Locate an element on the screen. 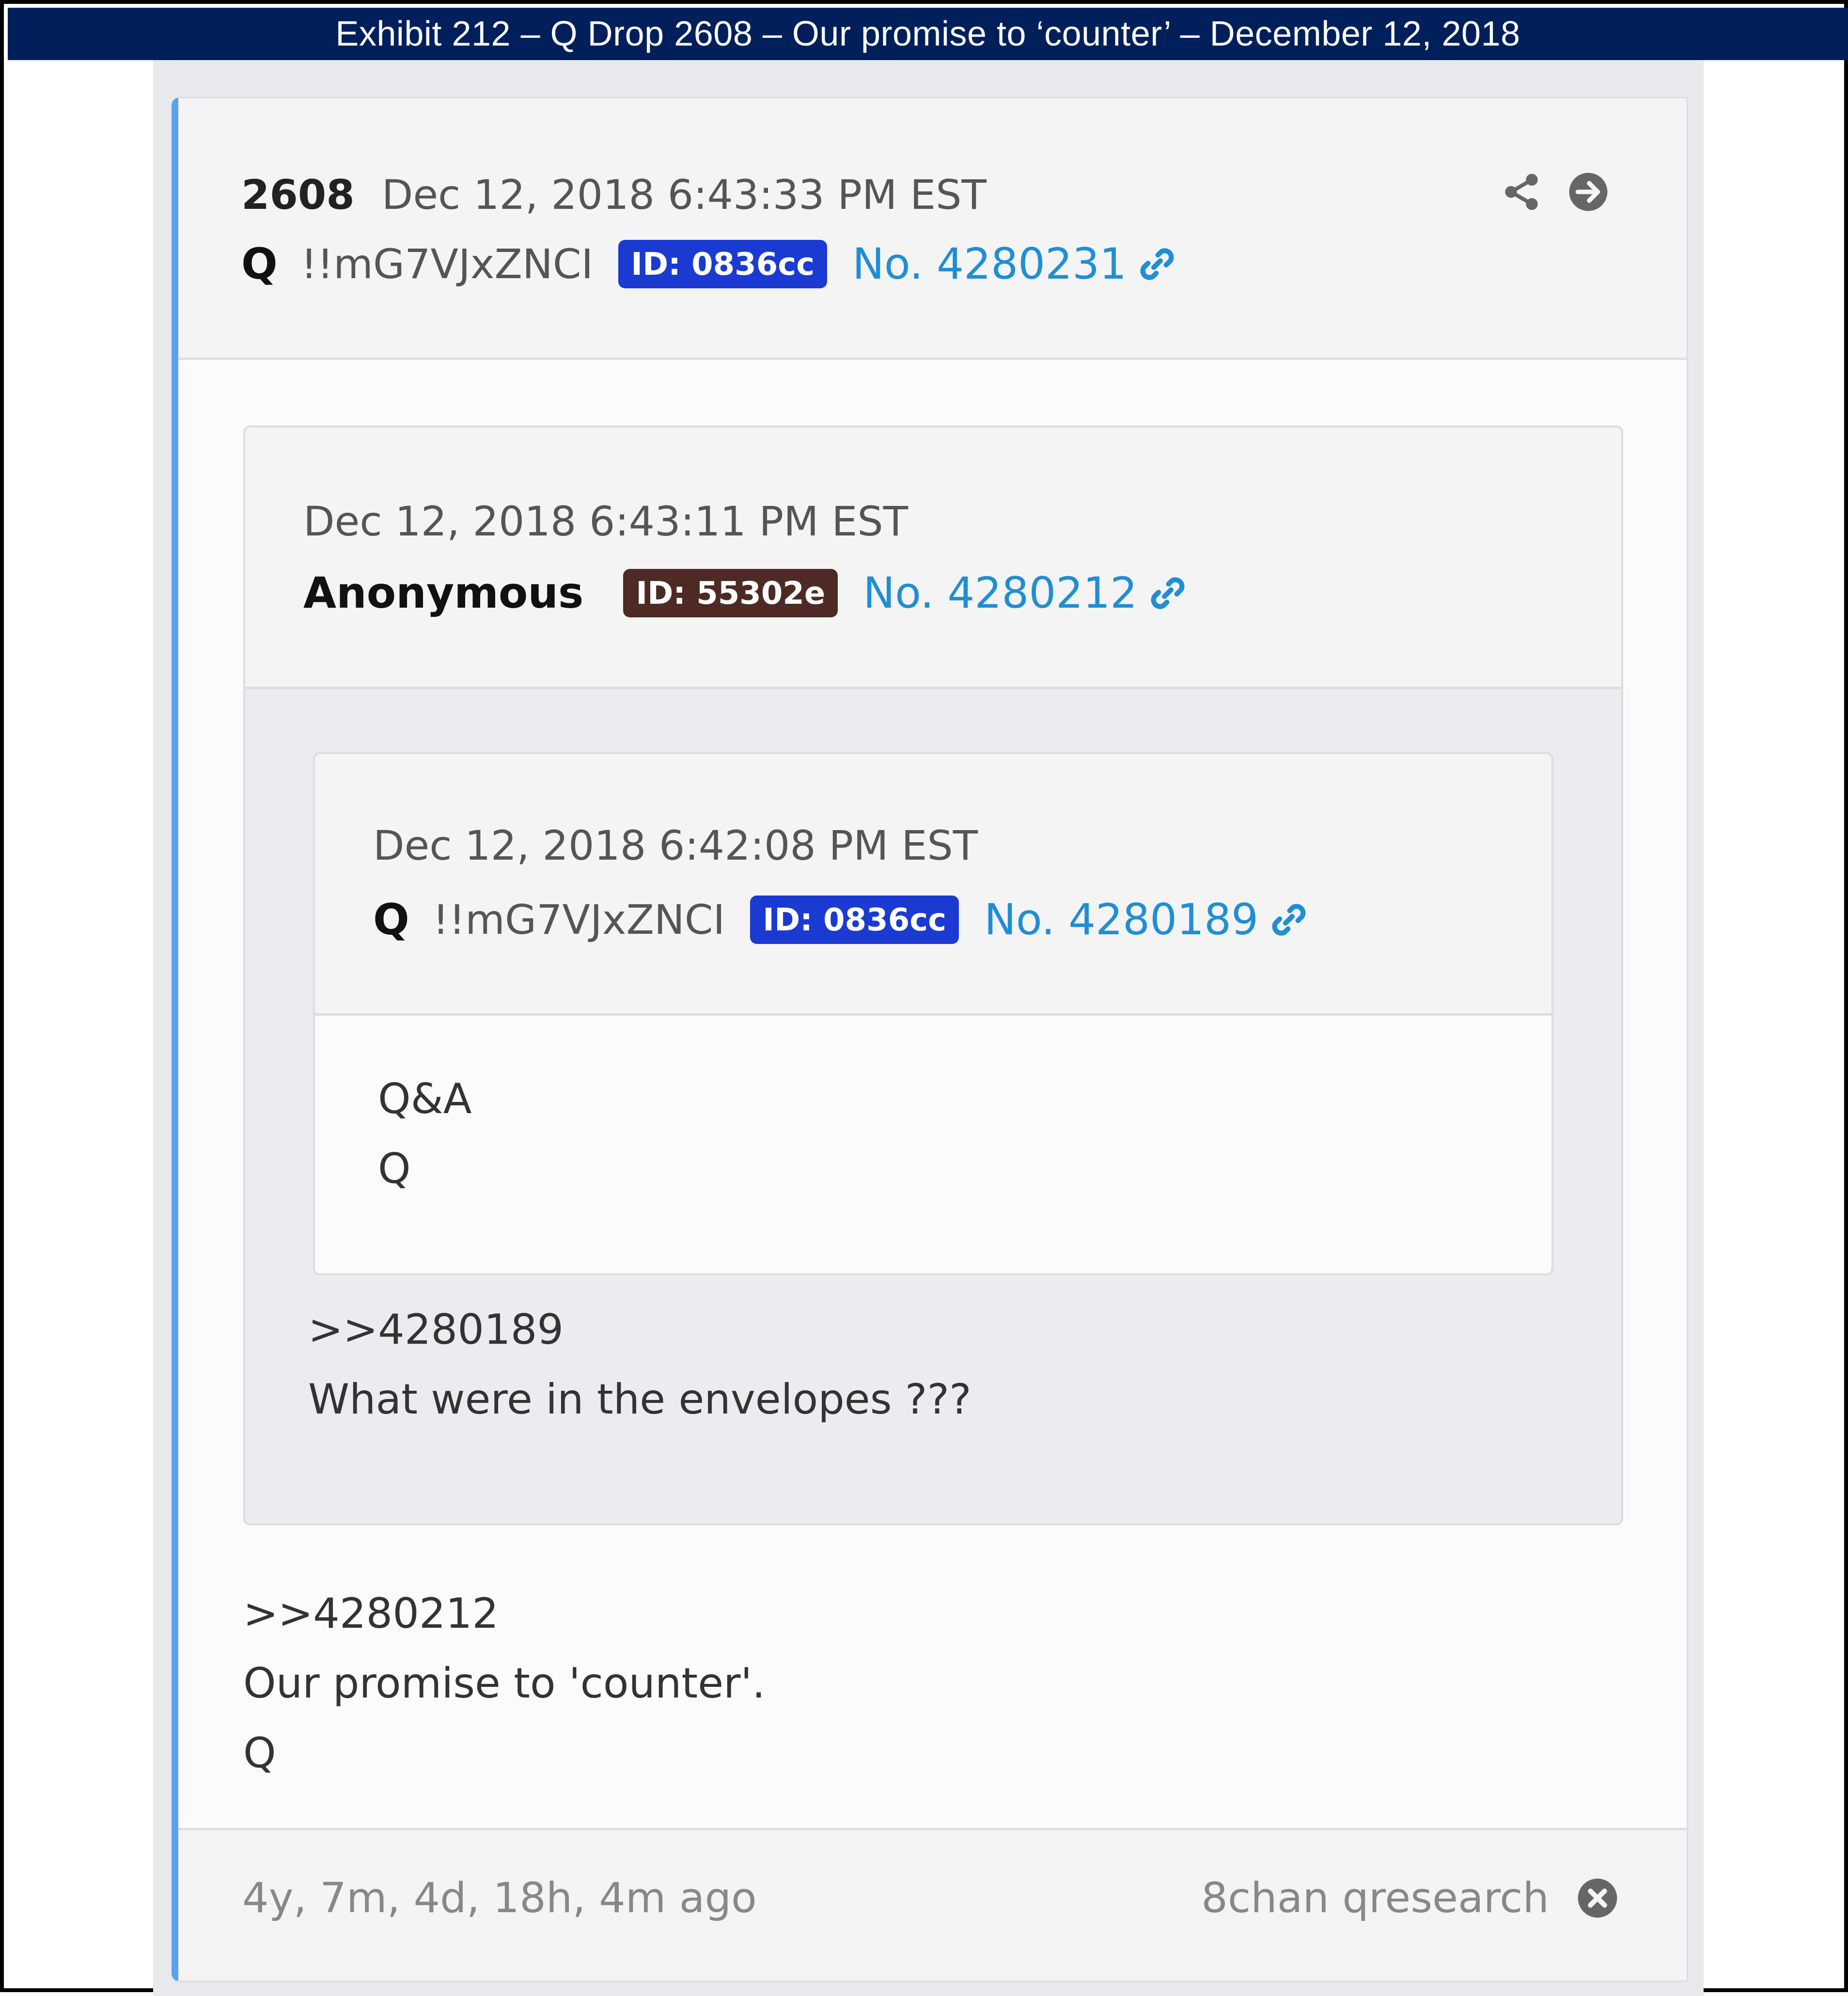 This screenshot has width=1848, height=1996. drop-header-actions is located at coordinates (1555, 192).